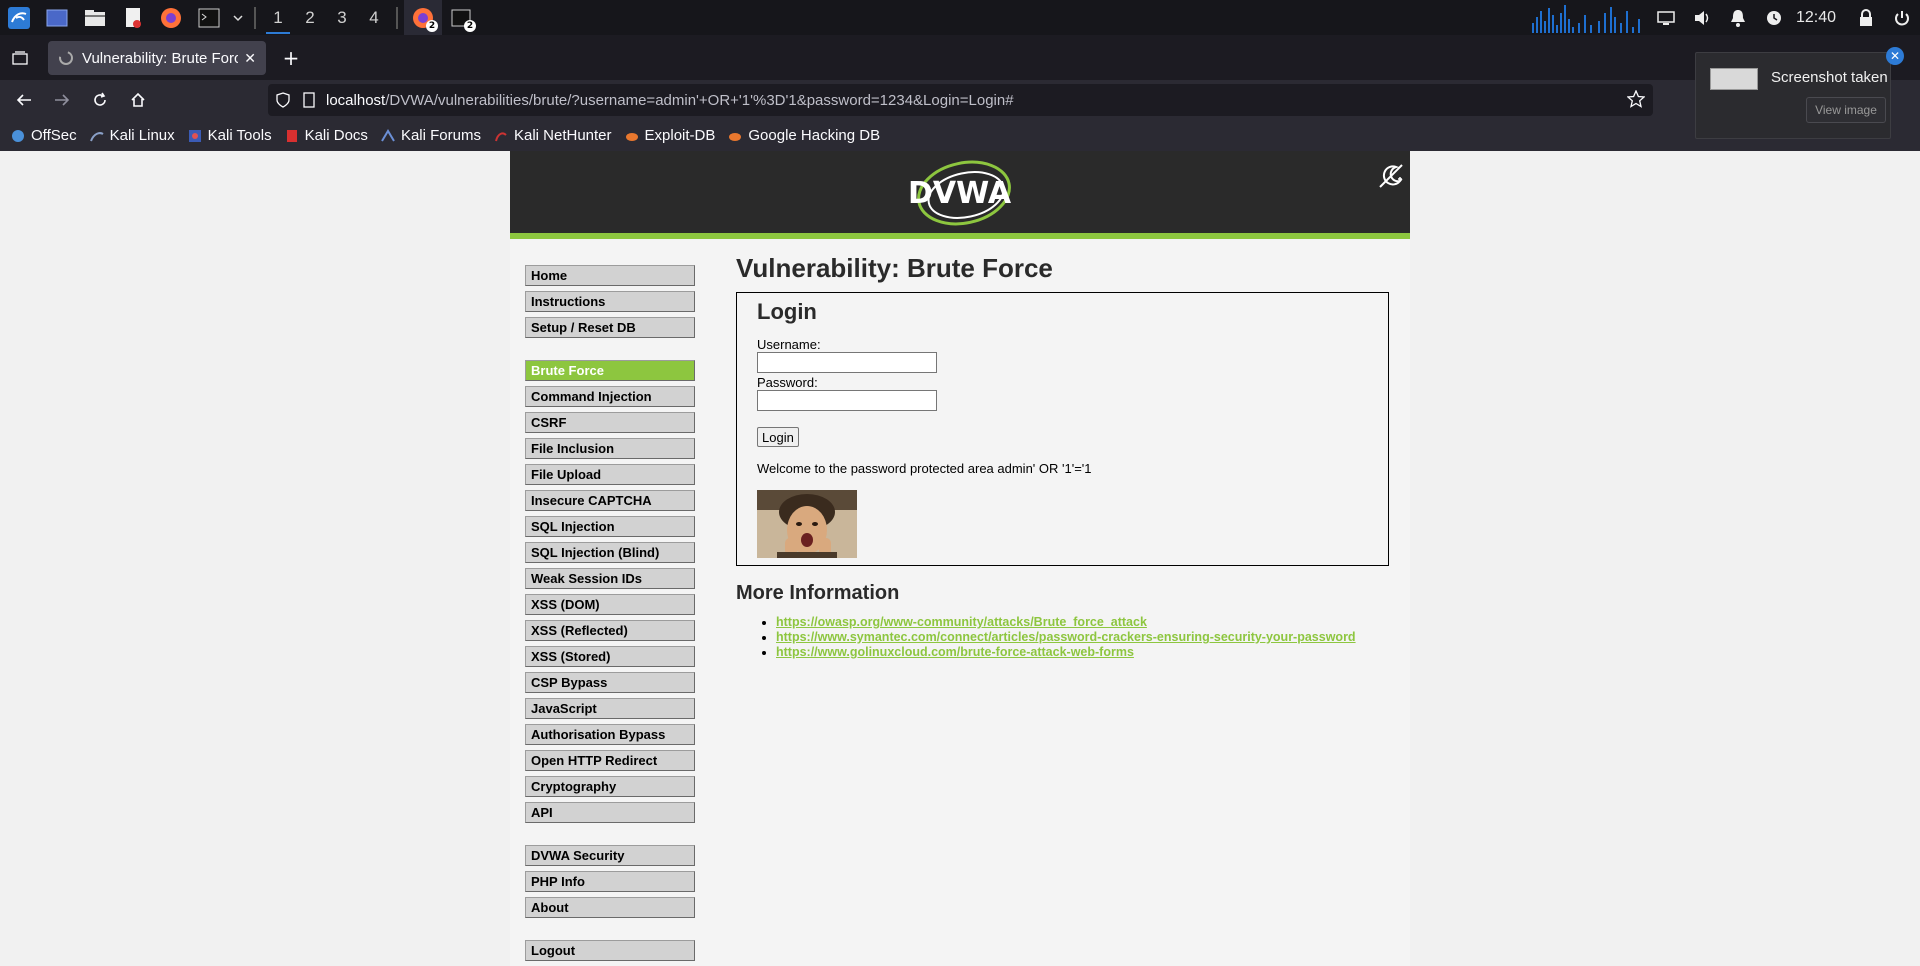  Describe the element at coordinates (309, 100) in the screenshot. I see `page-info-icon` at that location.